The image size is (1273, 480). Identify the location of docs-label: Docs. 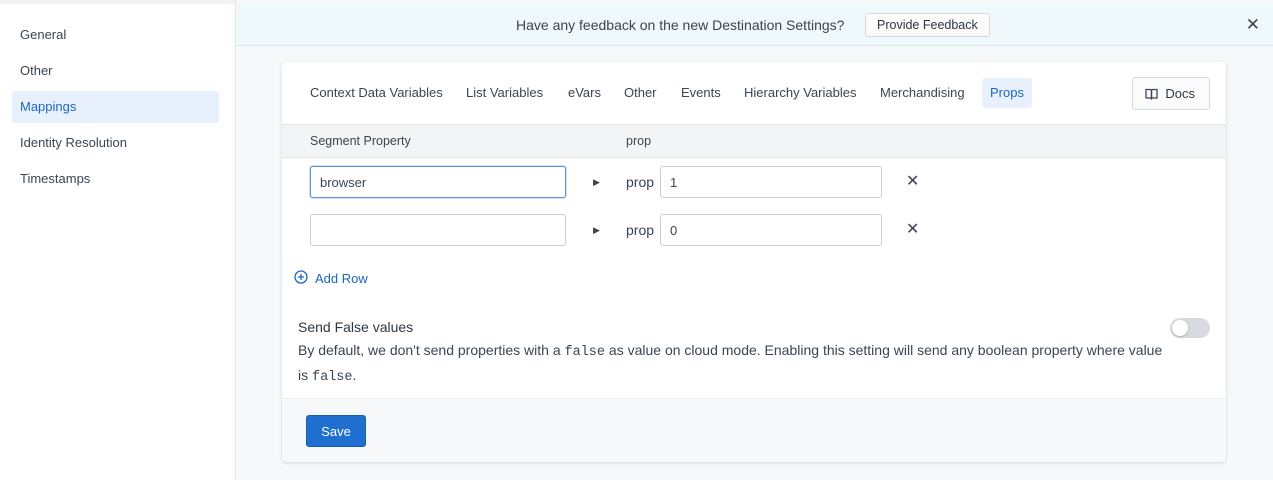
(1180, 93).